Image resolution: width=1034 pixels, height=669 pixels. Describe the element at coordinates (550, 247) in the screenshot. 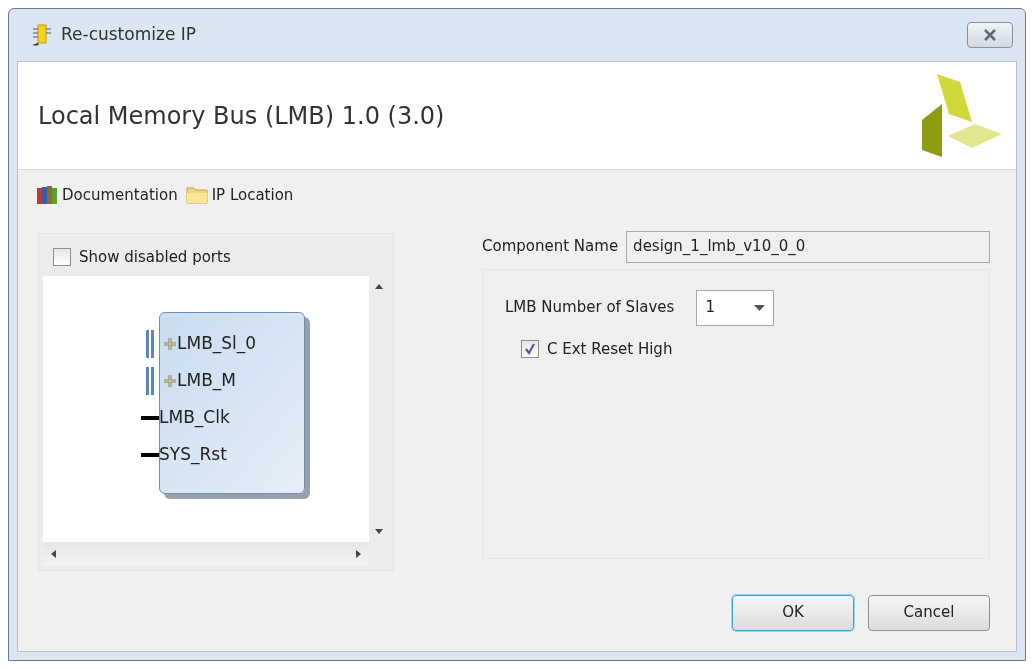

I see `field-label: Component Name` at that location.